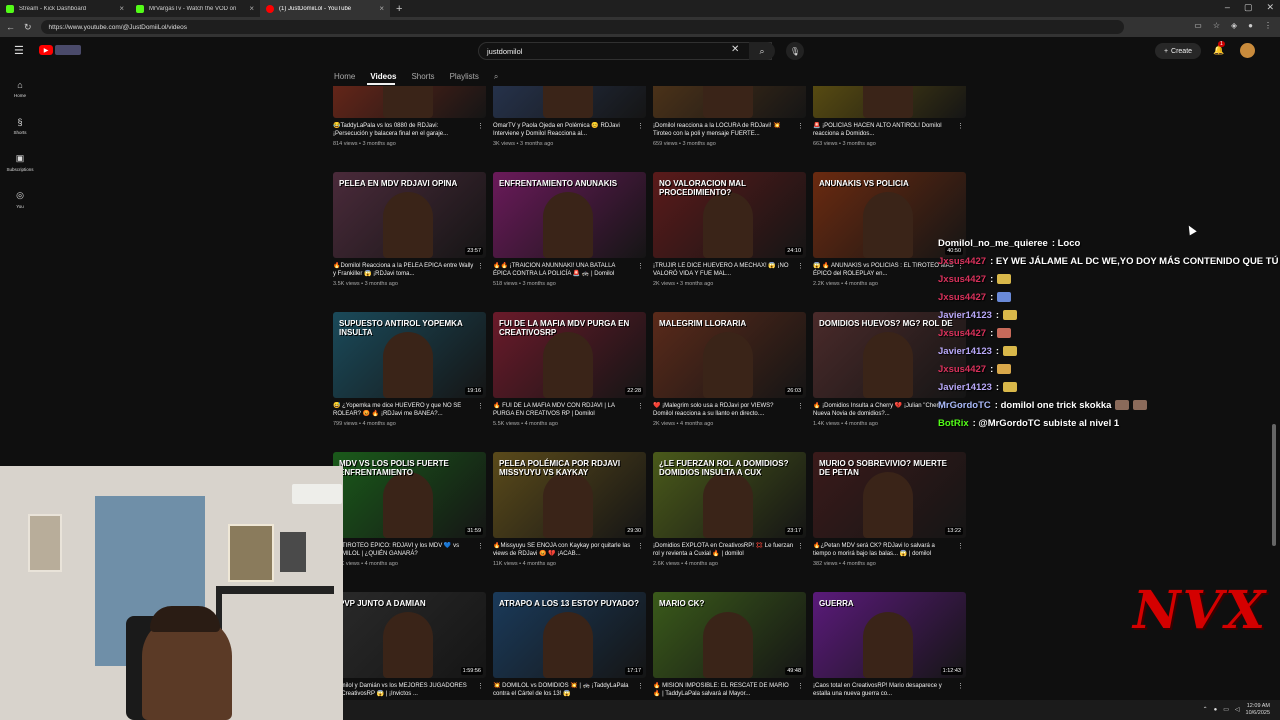 This screenshot has width=1280, height=720. What do you see at coordinates (569, 635) in the screenshot?
I see `video-thumbnail: ATRAPO A LOS 13 ESTOY PUYADO? 17:17` at bounding box center [569, 635].